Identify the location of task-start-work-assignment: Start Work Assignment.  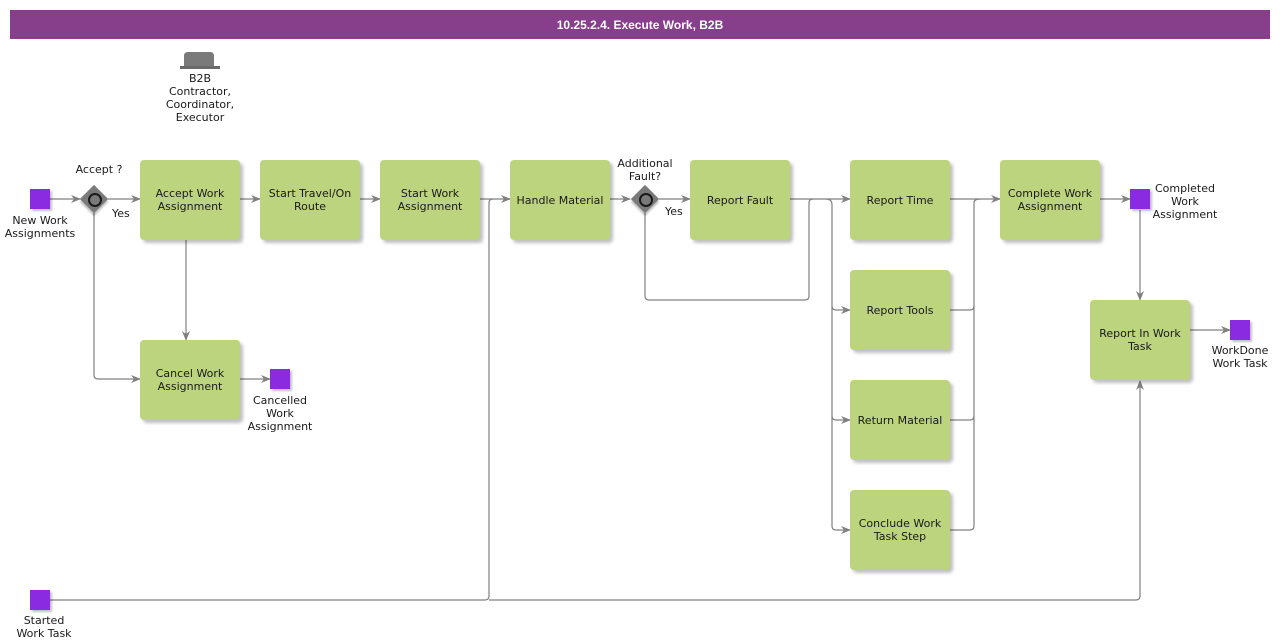
(430, 200).